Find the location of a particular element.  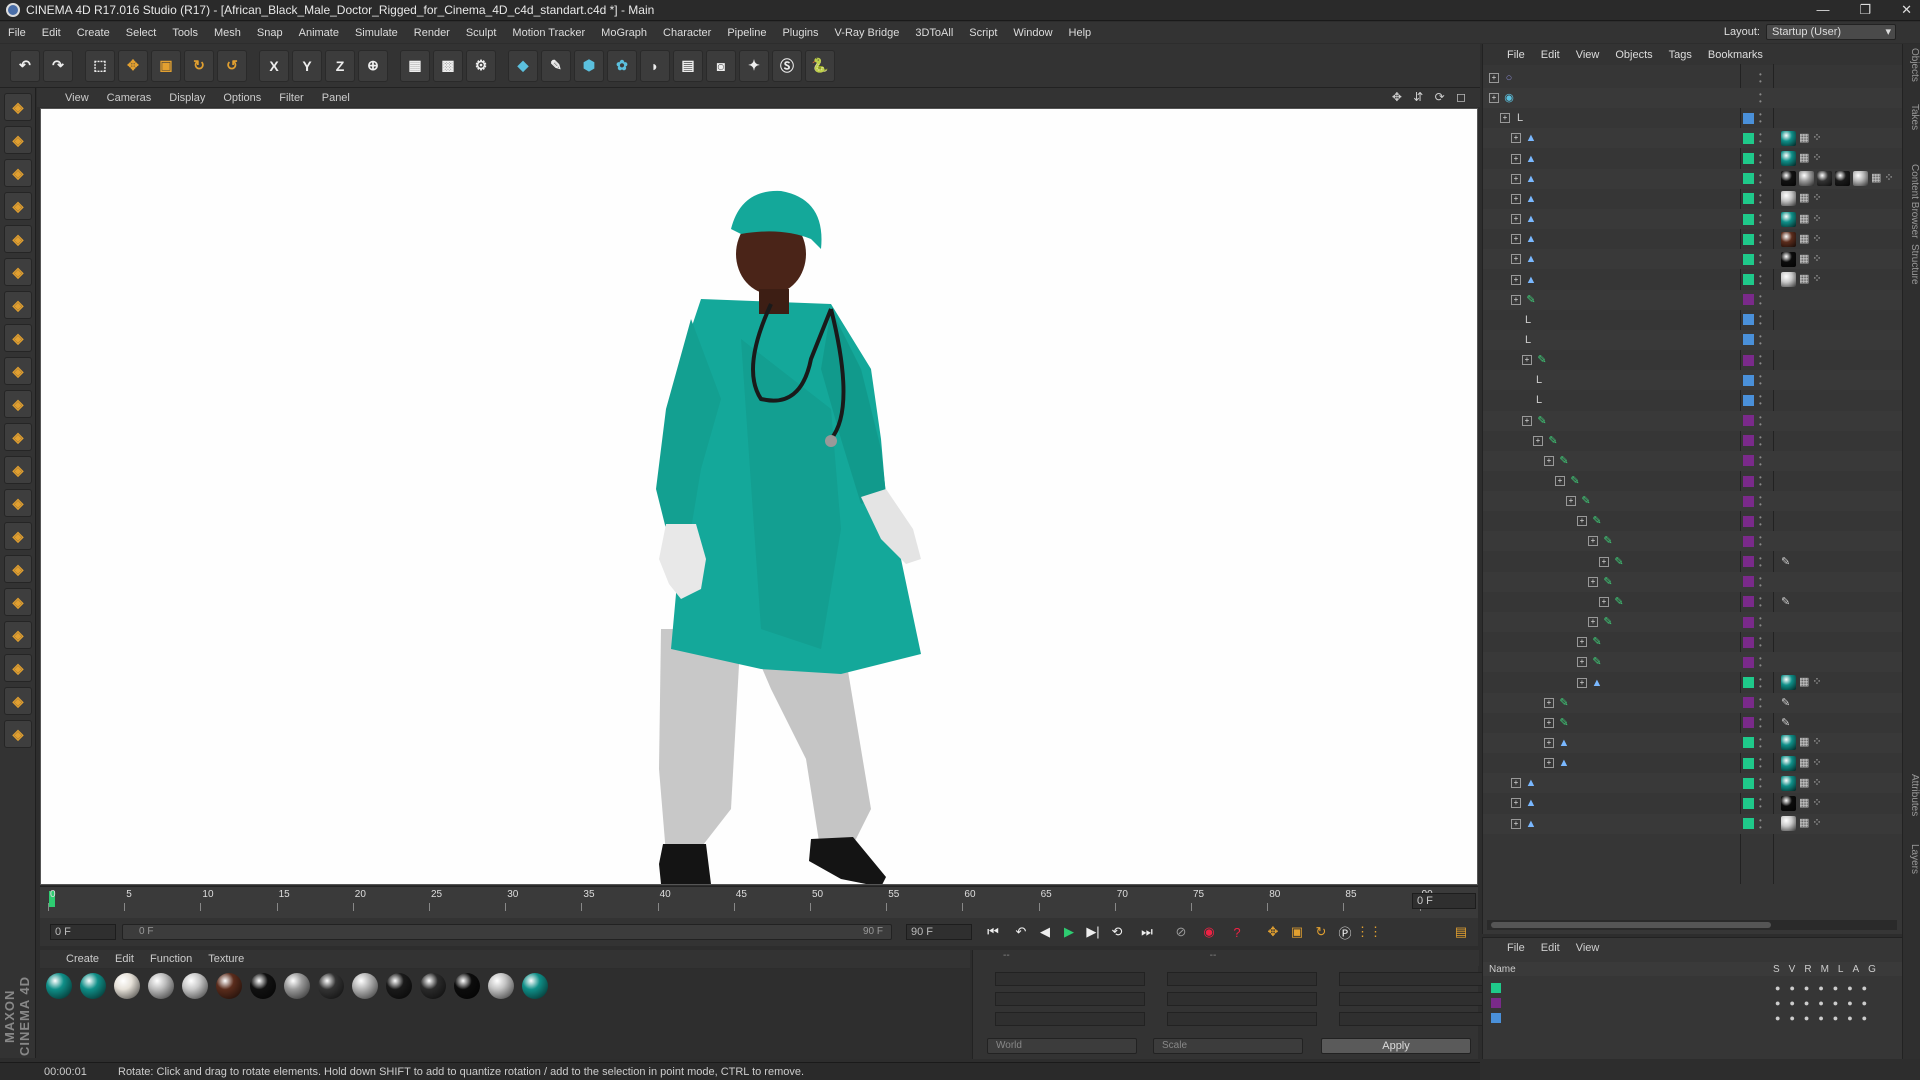

solo-icon: ● is located at coordinates (1777, 1003).